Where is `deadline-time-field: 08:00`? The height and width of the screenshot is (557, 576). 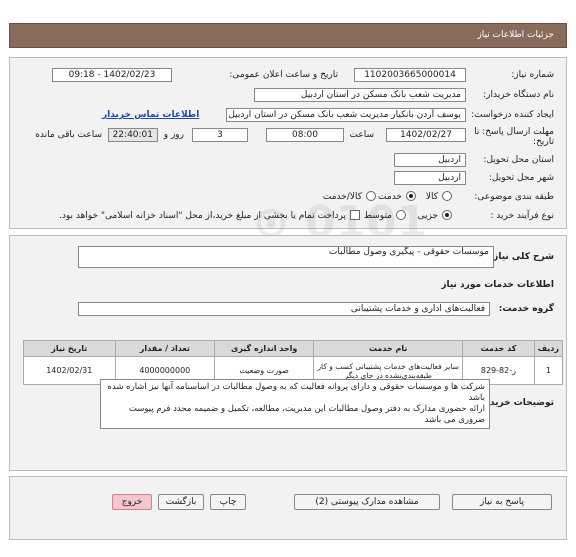
deadline-time-field: 08:00 is located at coordinates (305, 135).